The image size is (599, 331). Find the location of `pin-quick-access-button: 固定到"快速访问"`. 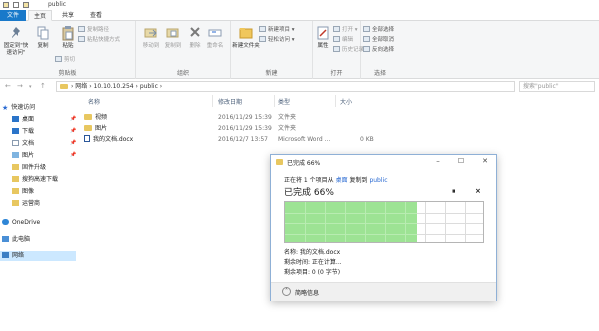

pin-quick-access-button: 固定到"快速访问" is located at coordinates (16, 41).